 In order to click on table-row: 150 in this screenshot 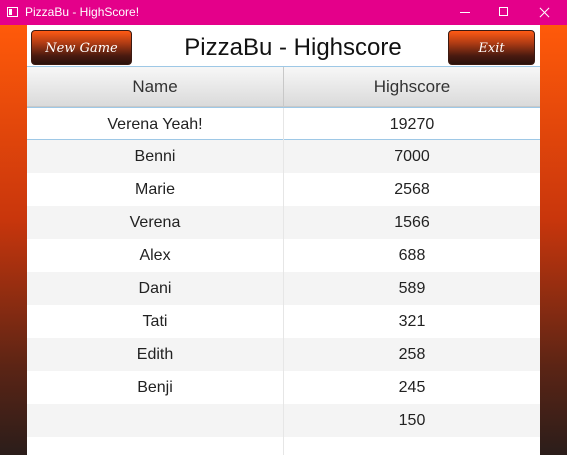, I will do `click(283, 420)`.